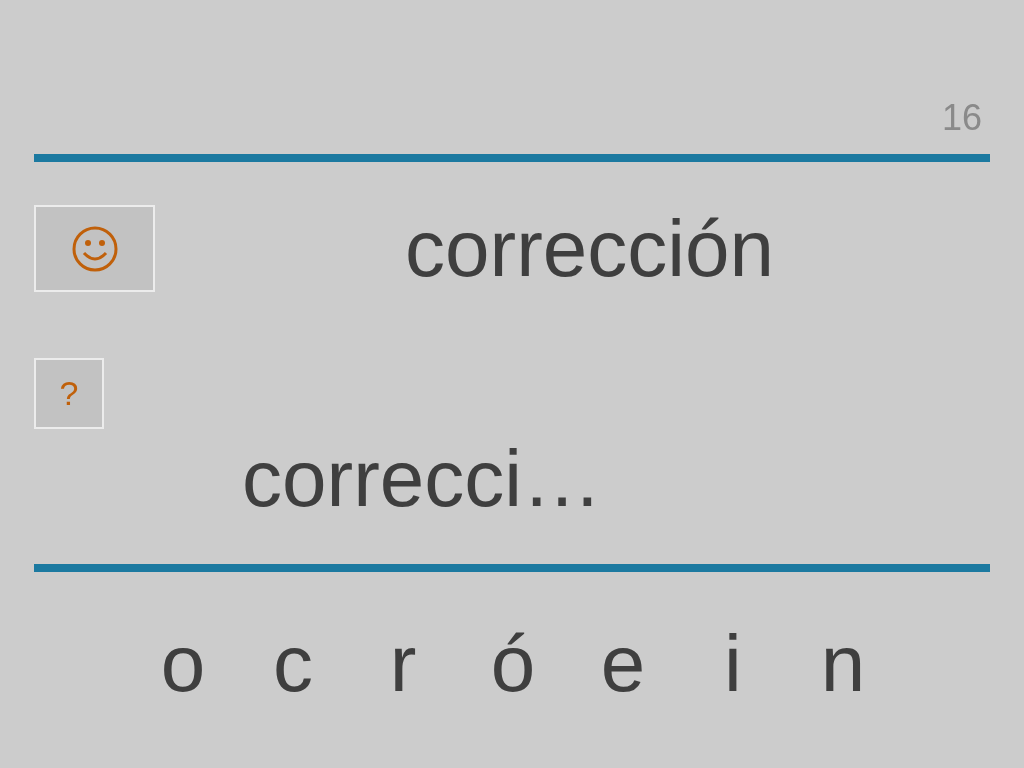 The height and width of the screenshot is (768, 1024). I want to click on target-word: corrección, so click(590, 248).